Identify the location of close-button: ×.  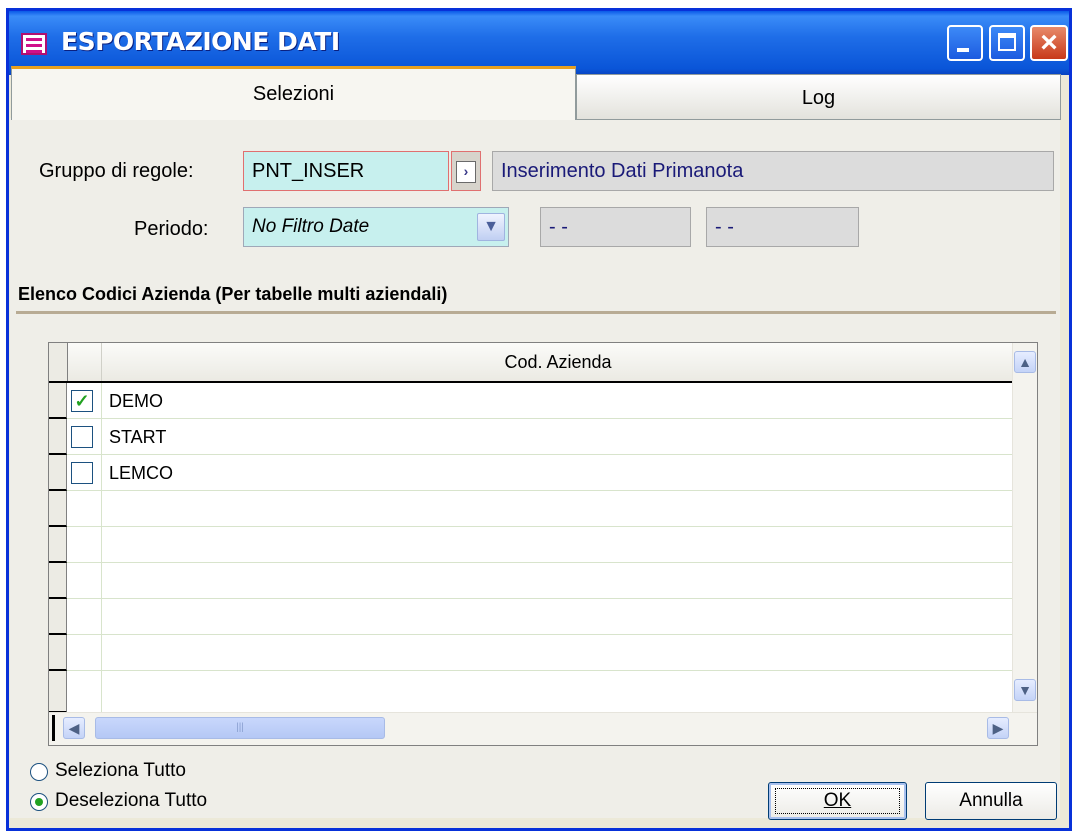
(1049, 43).